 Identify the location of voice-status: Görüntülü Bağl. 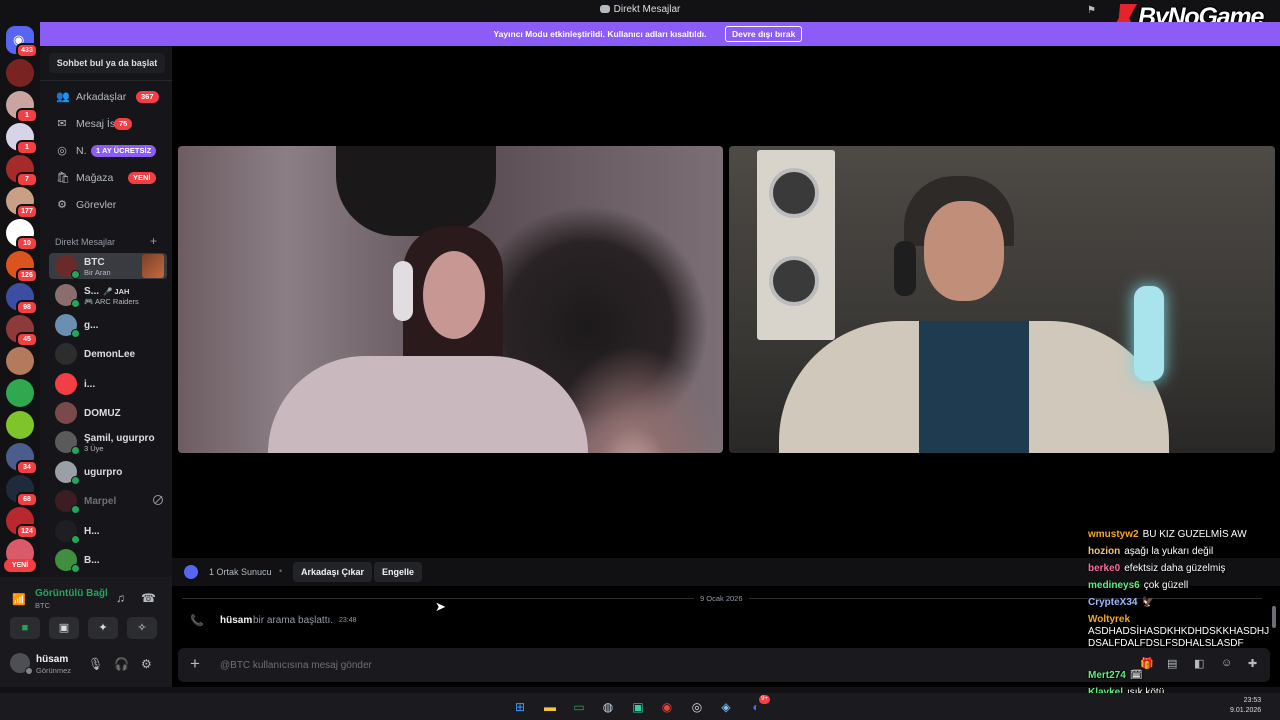
(71, 593).